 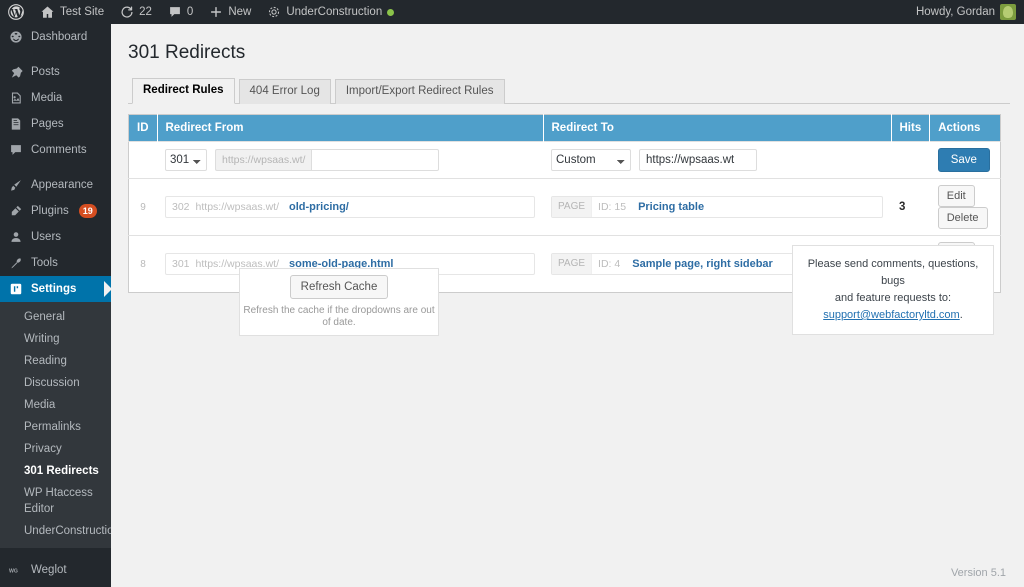 I want to click on adminbar-comments-count: 0, so click(x=190, y=12).